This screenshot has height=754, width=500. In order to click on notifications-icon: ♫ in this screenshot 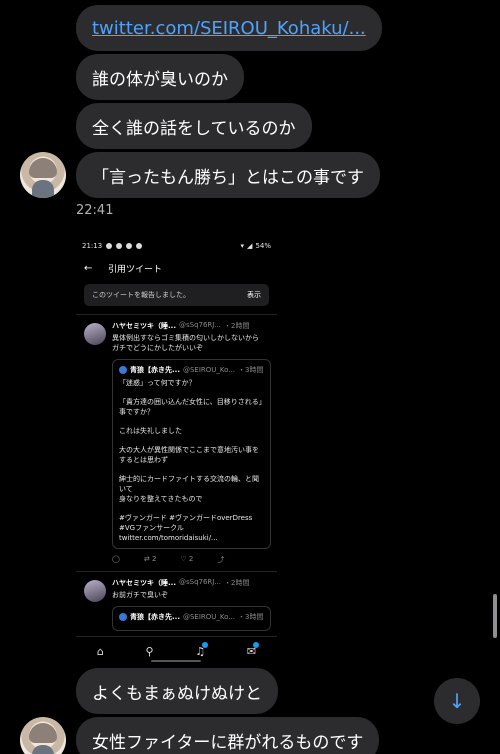, I will do `click(202, 650)`.